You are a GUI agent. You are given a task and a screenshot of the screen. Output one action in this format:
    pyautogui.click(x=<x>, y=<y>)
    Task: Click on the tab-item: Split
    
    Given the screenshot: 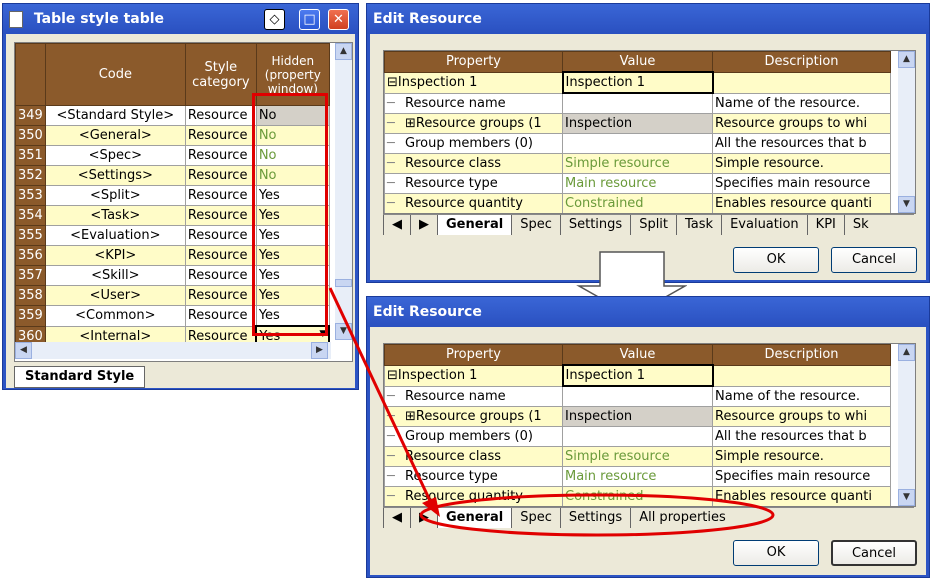 What is the action you would take?
    pyautogui.click(x=653, y=225)
    